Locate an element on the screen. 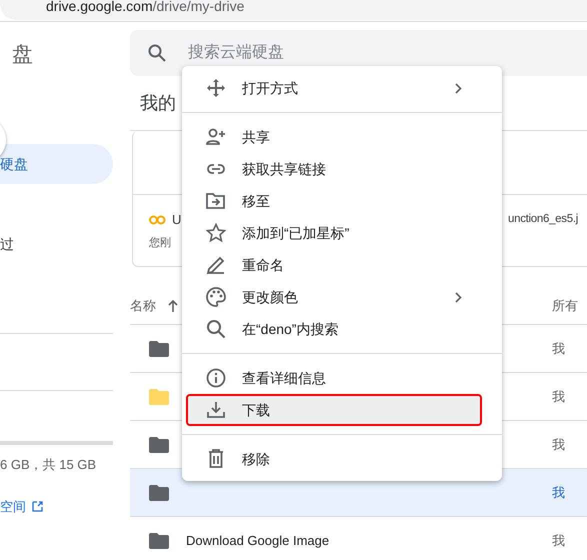 This screenshot has height=560, width=587. page-heading: 我的 is located at coordinates (158, 103).